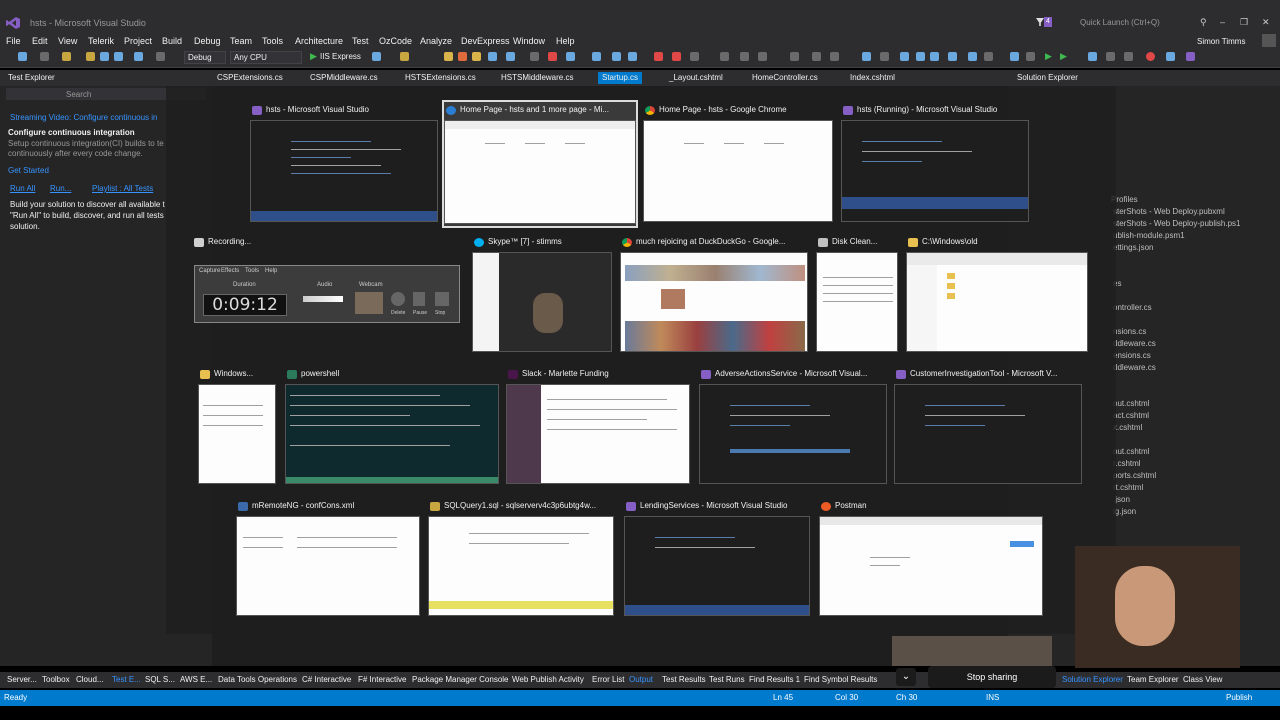 The height and width of the screenshot is (720, 1280). I want to click on breakpoint-icon, so click(676, 56).